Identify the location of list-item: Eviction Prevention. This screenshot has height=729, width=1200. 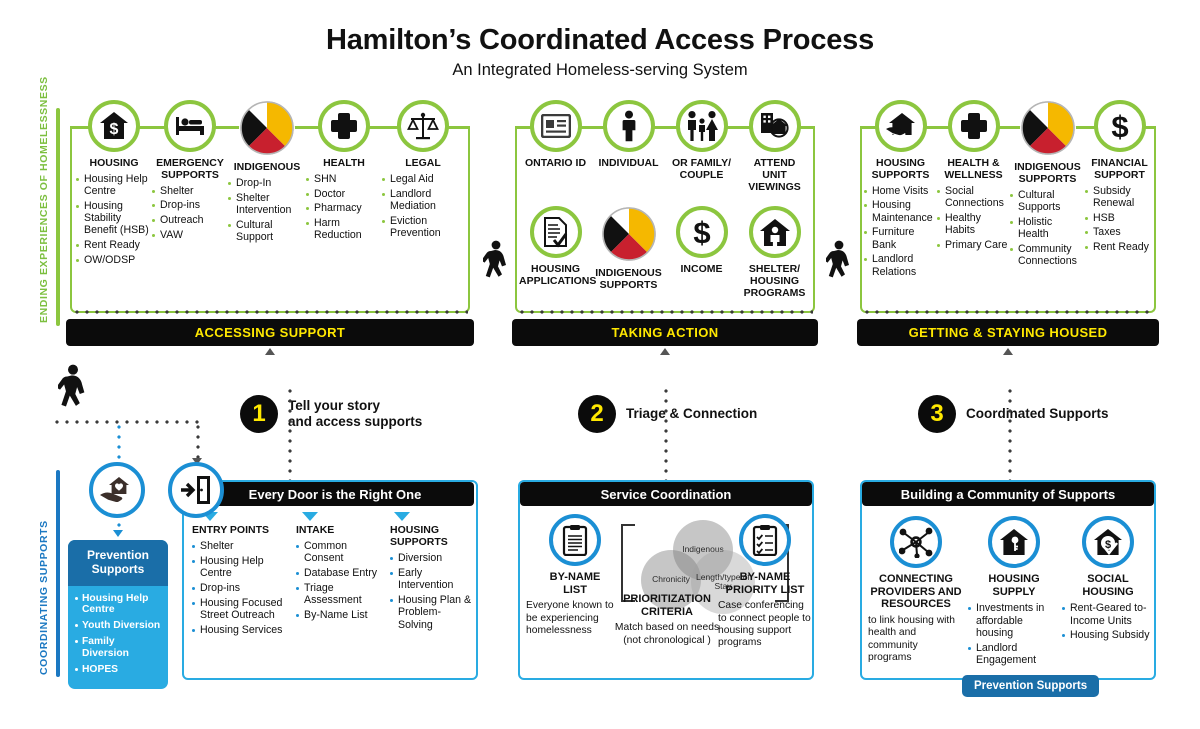
(423, 227).